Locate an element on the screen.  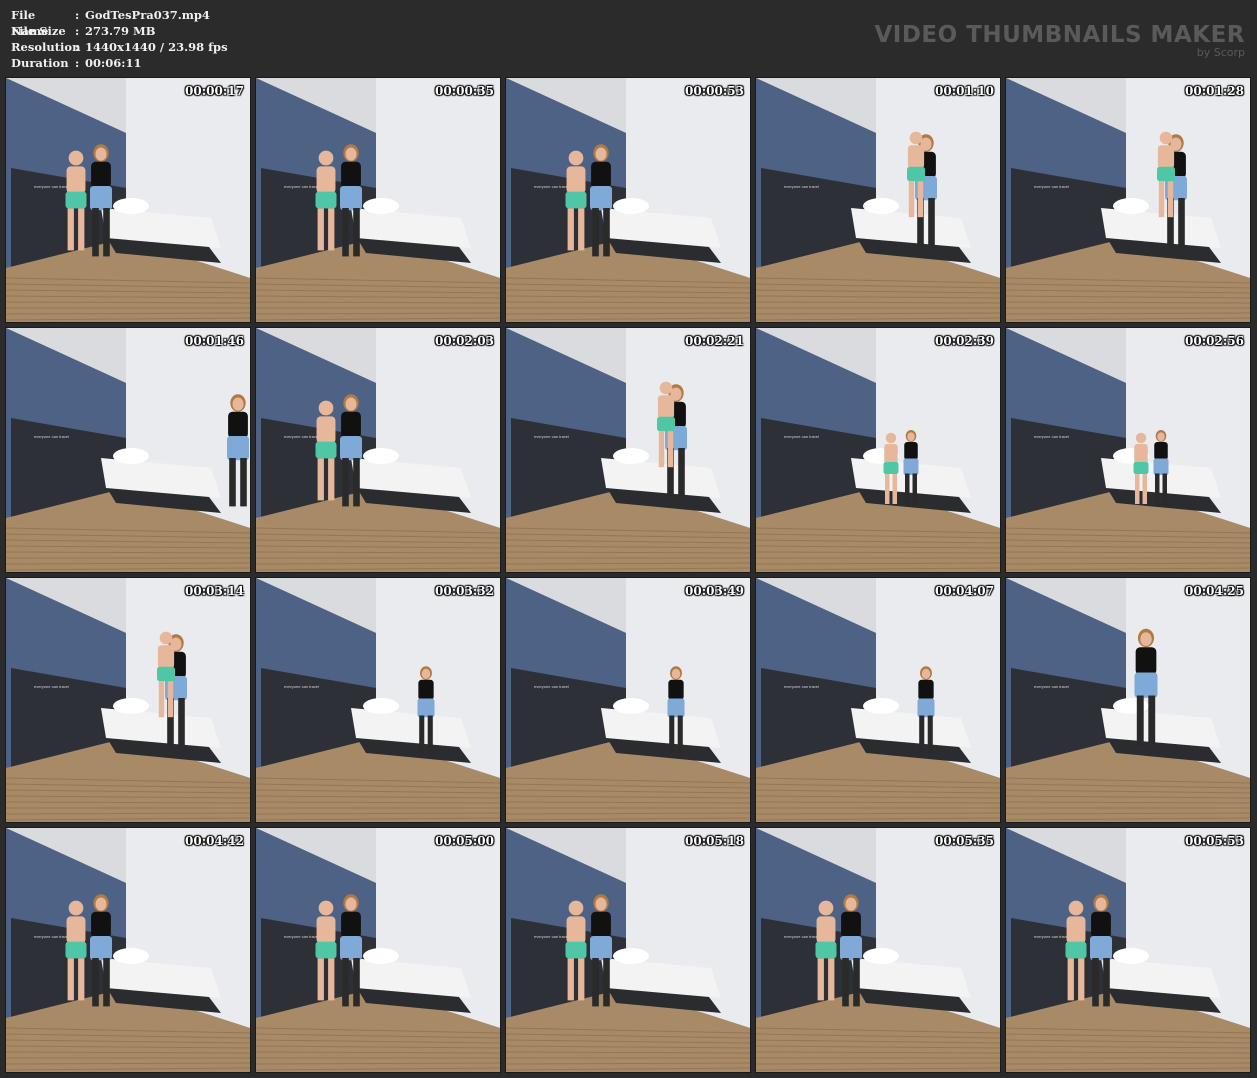
info-value: GodTesPra037.mp4 is located at coordinates (147, 15).